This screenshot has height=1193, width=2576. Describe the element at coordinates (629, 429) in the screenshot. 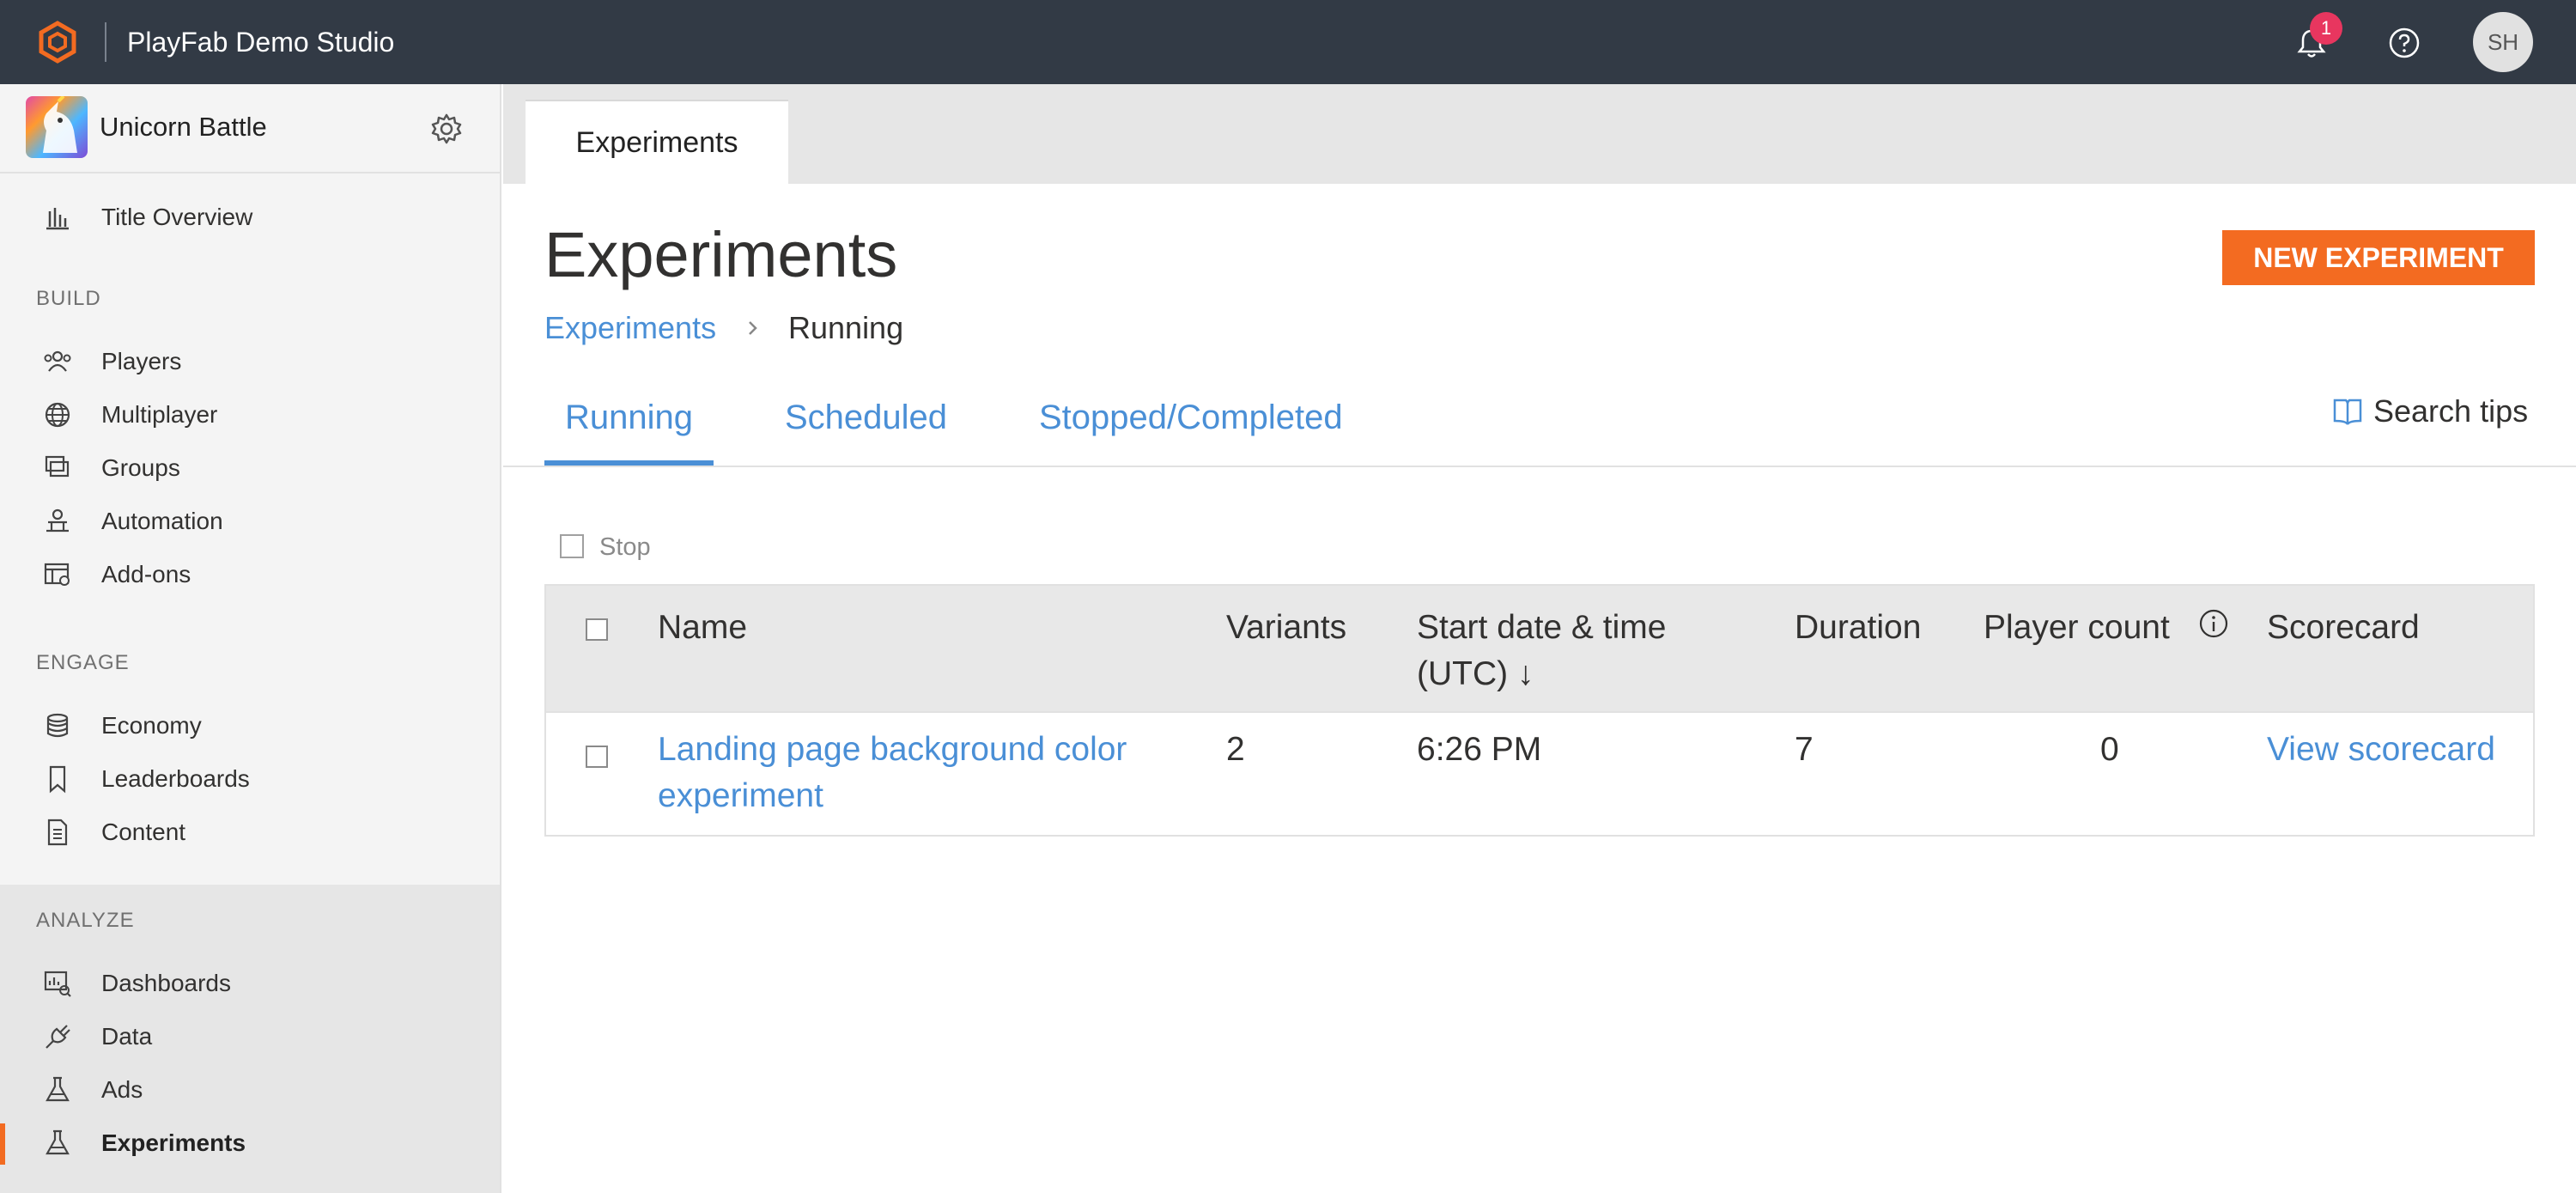

I see `tab-running: Running` at that location.